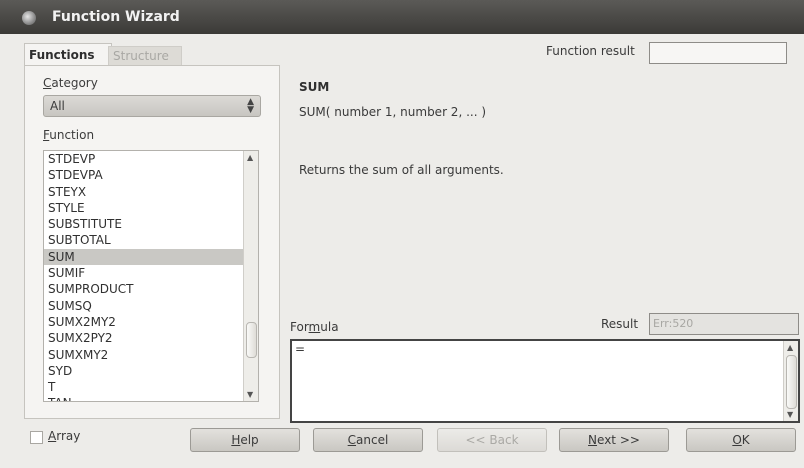 The height and width of the screenshot is (468, 804). Describe the element at coordinates (402, 17) in the screenshot. I see `title-bar: Function Wizard` at that location.